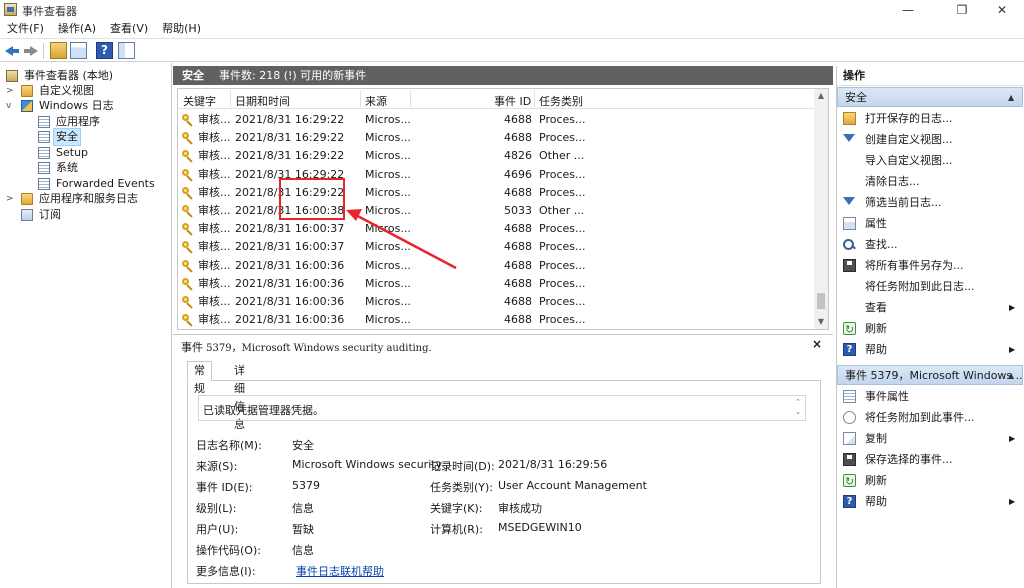  Describe the element at coordinates (263, 410) in the screenshot. I see `event-description: 已读取凭据管理器凭据。` at that location.